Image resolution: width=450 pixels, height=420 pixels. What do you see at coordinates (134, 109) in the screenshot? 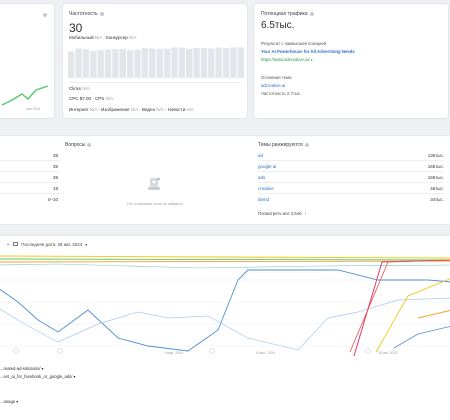
I see `images-value: N/A` at bounding box center [134, 109].